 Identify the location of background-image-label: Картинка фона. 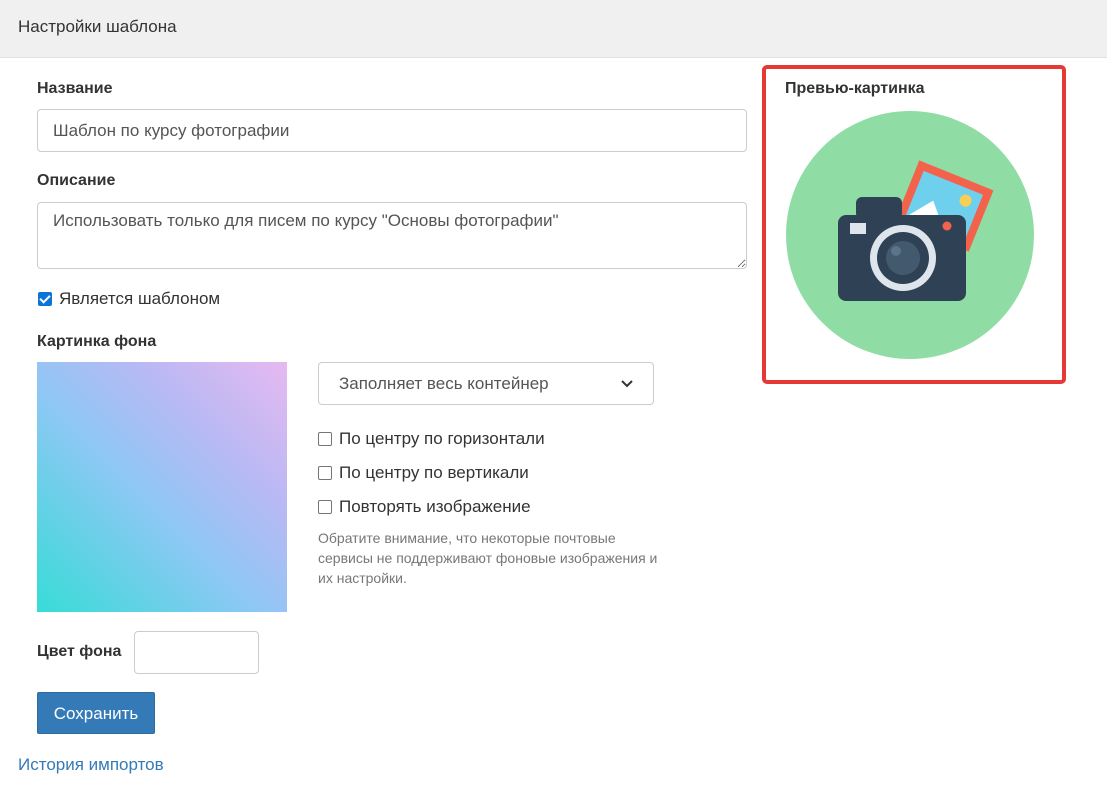
(97, 341).